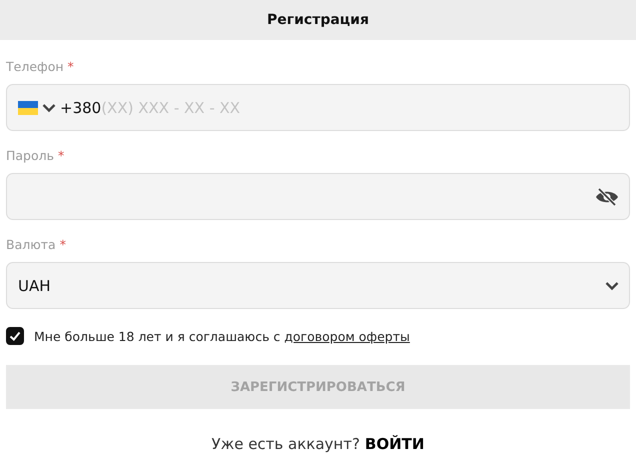  What do you see at coordinates (318, 285) in the screenshot?
I see `currency-select: UAH` at bounding box center [318, 285].